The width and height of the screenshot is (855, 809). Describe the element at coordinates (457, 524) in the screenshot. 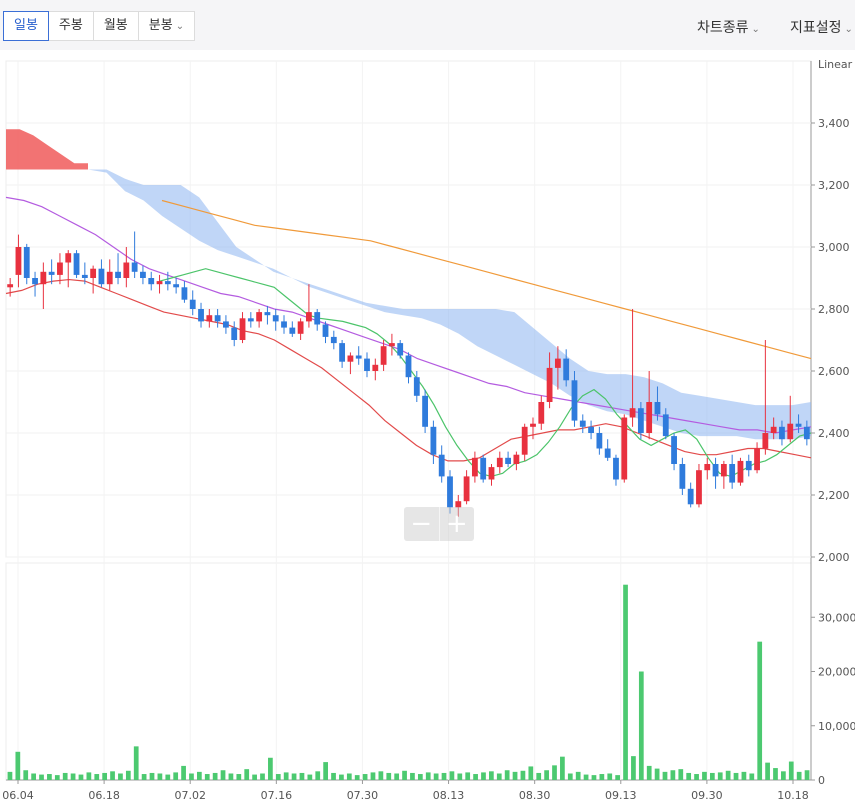

I see `plus-icon: +` at that location.